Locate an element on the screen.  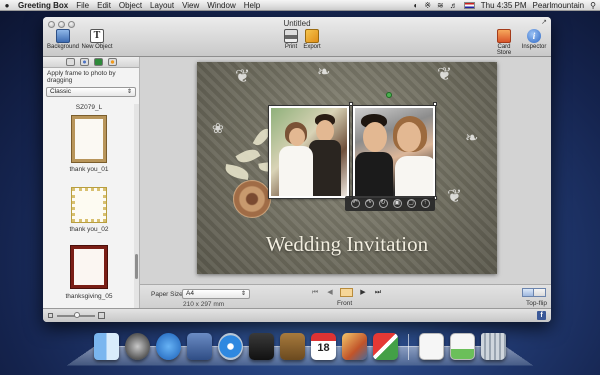
tab-clipart-icon is located at coordinates (84, 62).